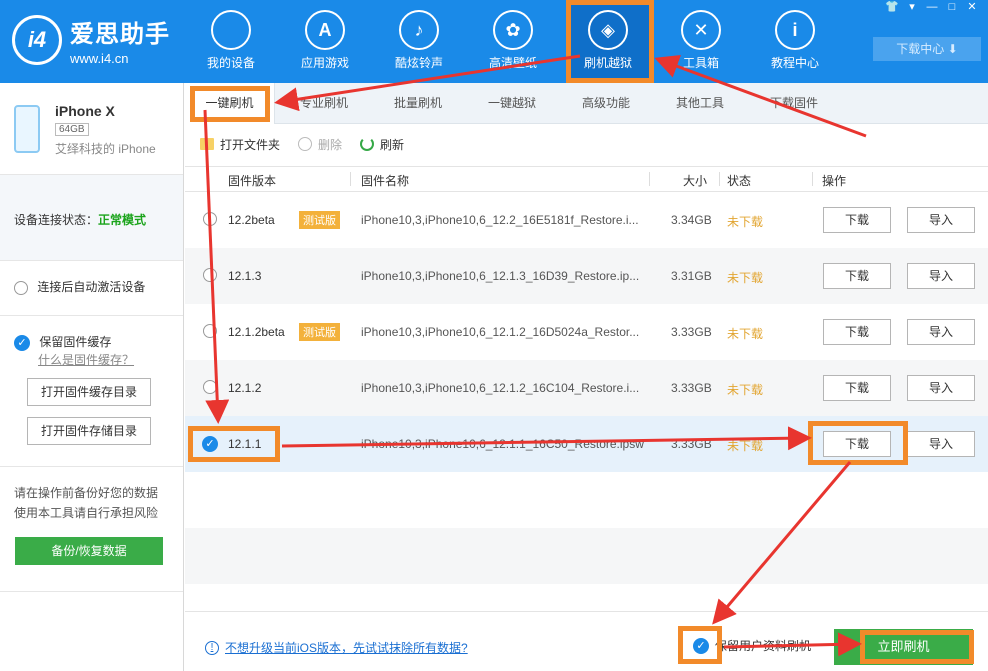  I want to click on nav-apps-games: A 应用游戏, so click(325, 41).